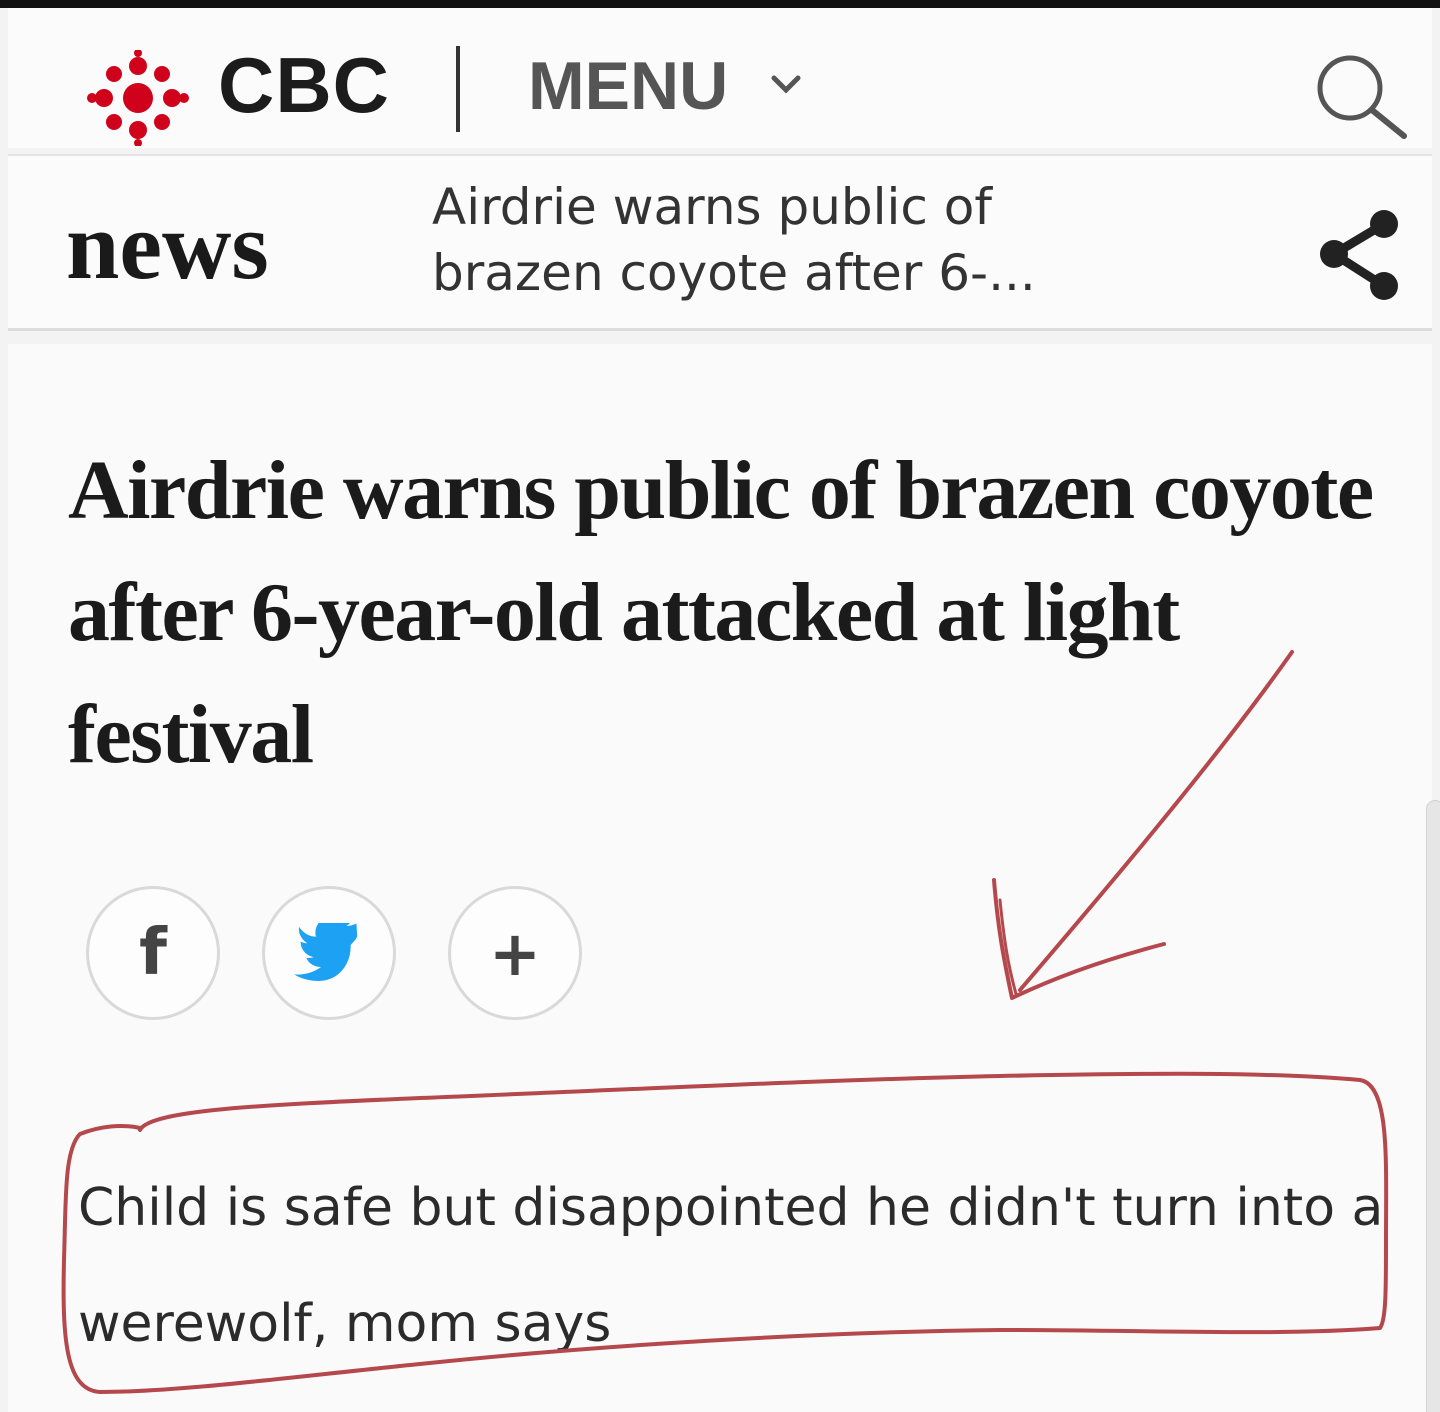 The image size is (1440, 1412). Describe the element at coordinates (786, 85) in the screenshot. I see `chevron-down-icon` at that location.